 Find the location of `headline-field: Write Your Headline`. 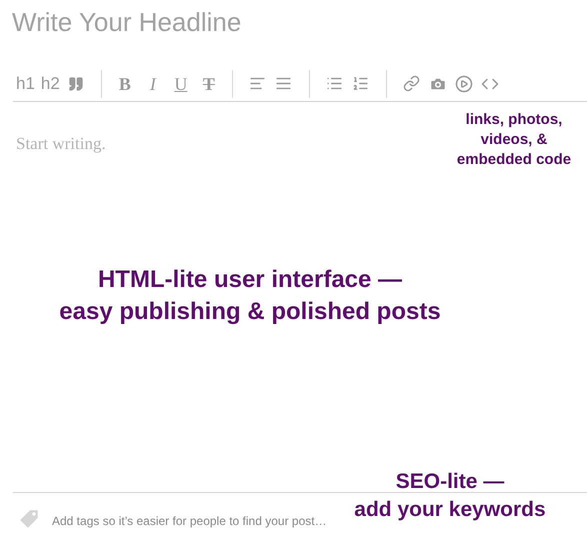

headline-field: Write Your Headline is located at coordinates (292, 22).